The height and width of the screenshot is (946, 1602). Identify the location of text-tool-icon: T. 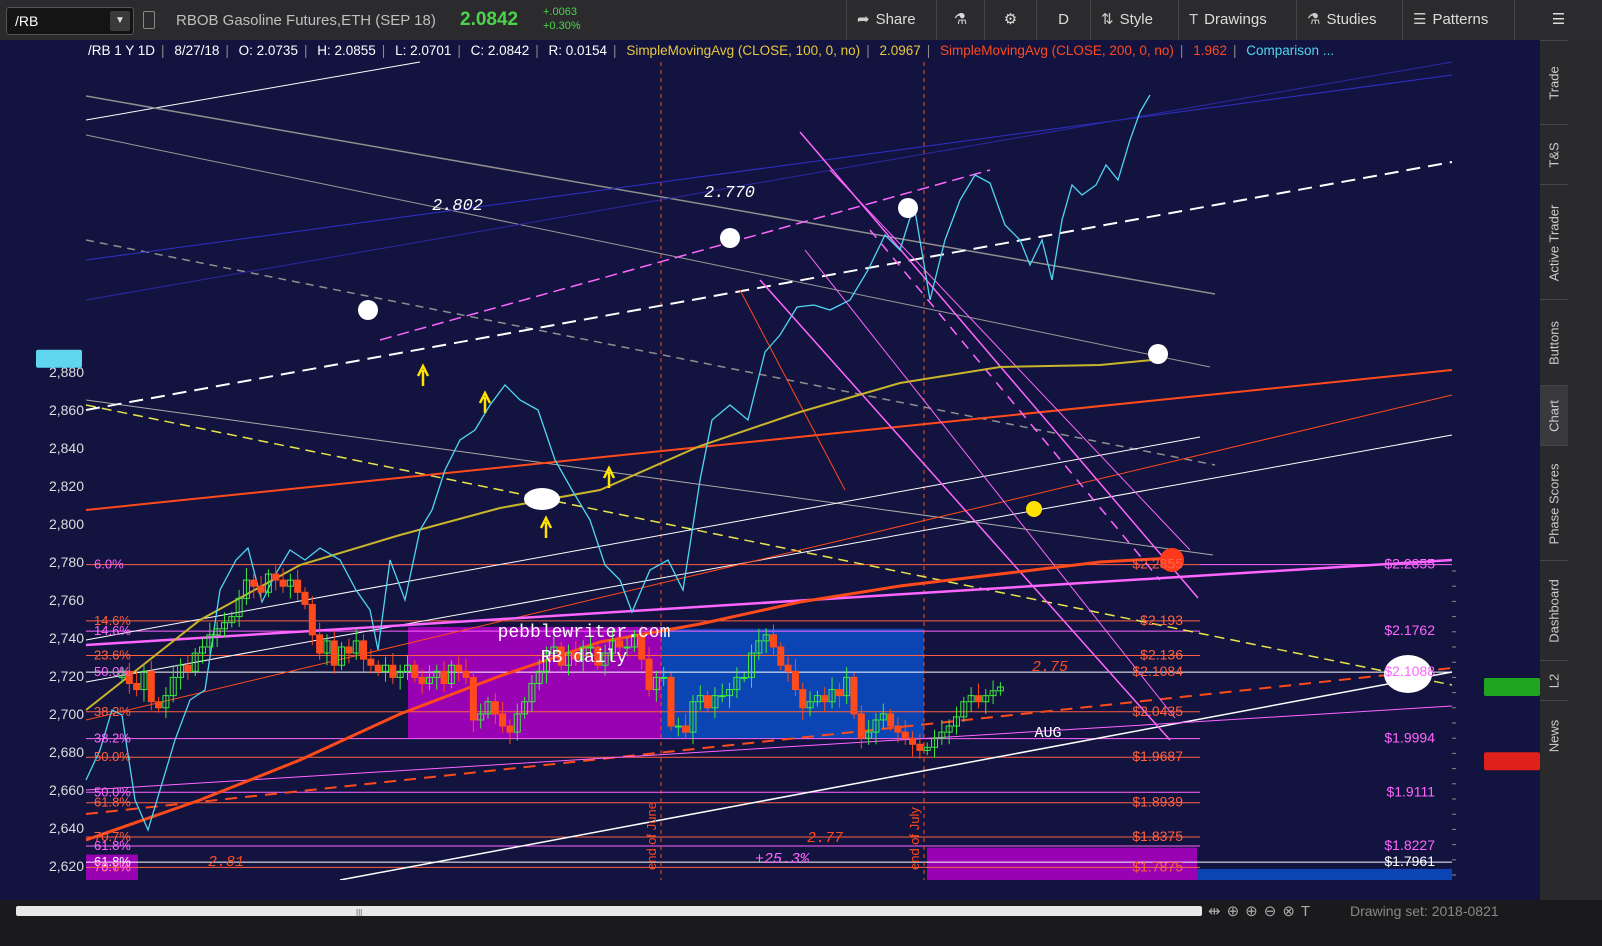
(1308, 911).